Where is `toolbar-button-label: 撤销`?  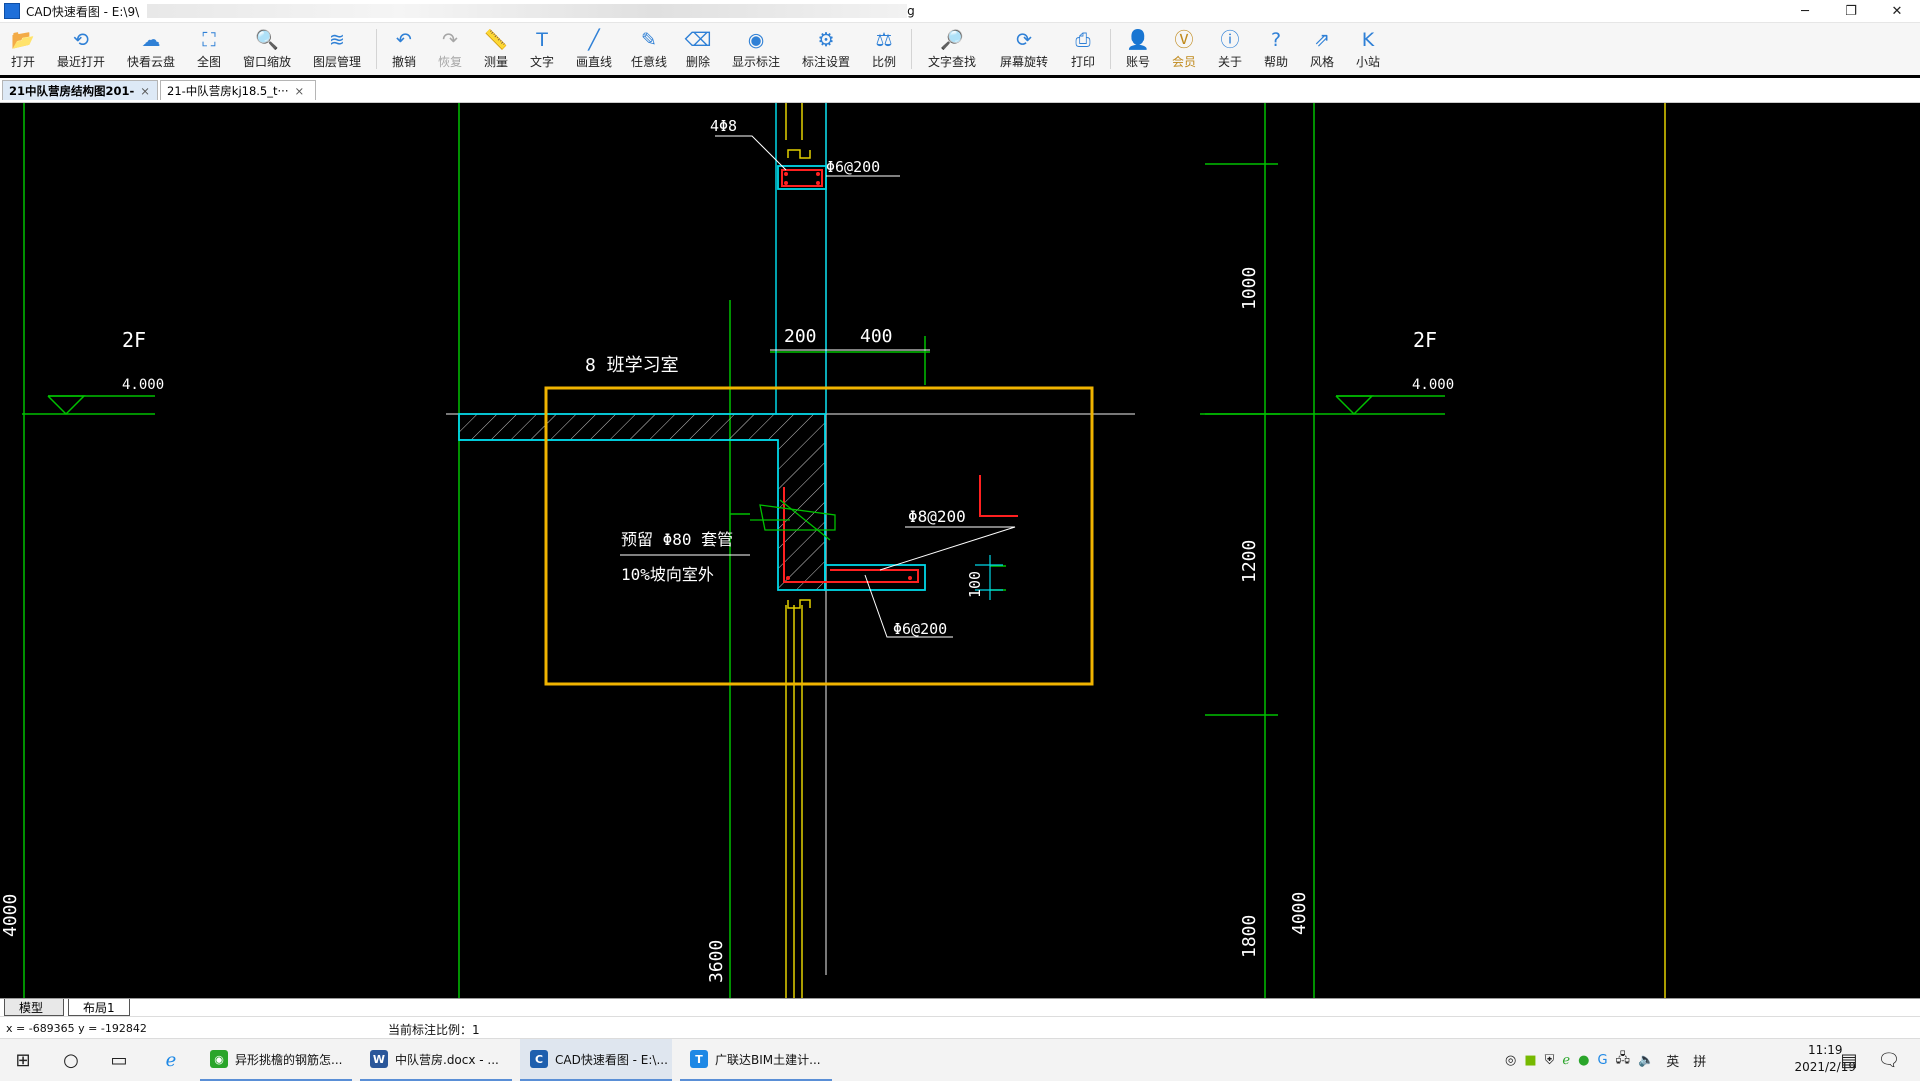
toolbar-button-label: 撤销 is located at coordinates (403, 62).